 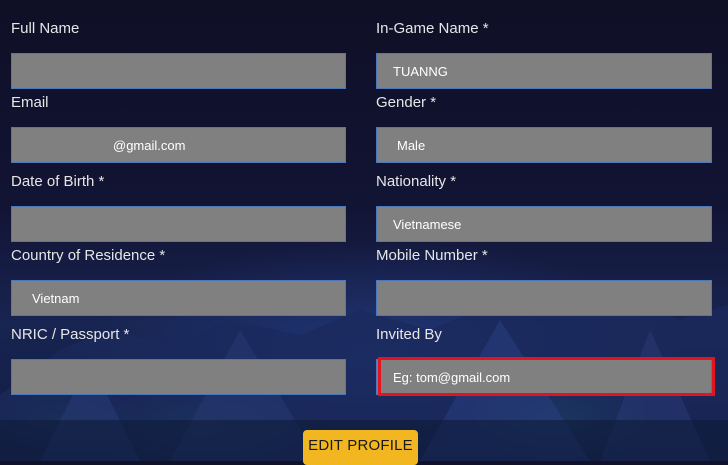 I want to click on full-name-label: Full Name, so click(x=45, y=28).